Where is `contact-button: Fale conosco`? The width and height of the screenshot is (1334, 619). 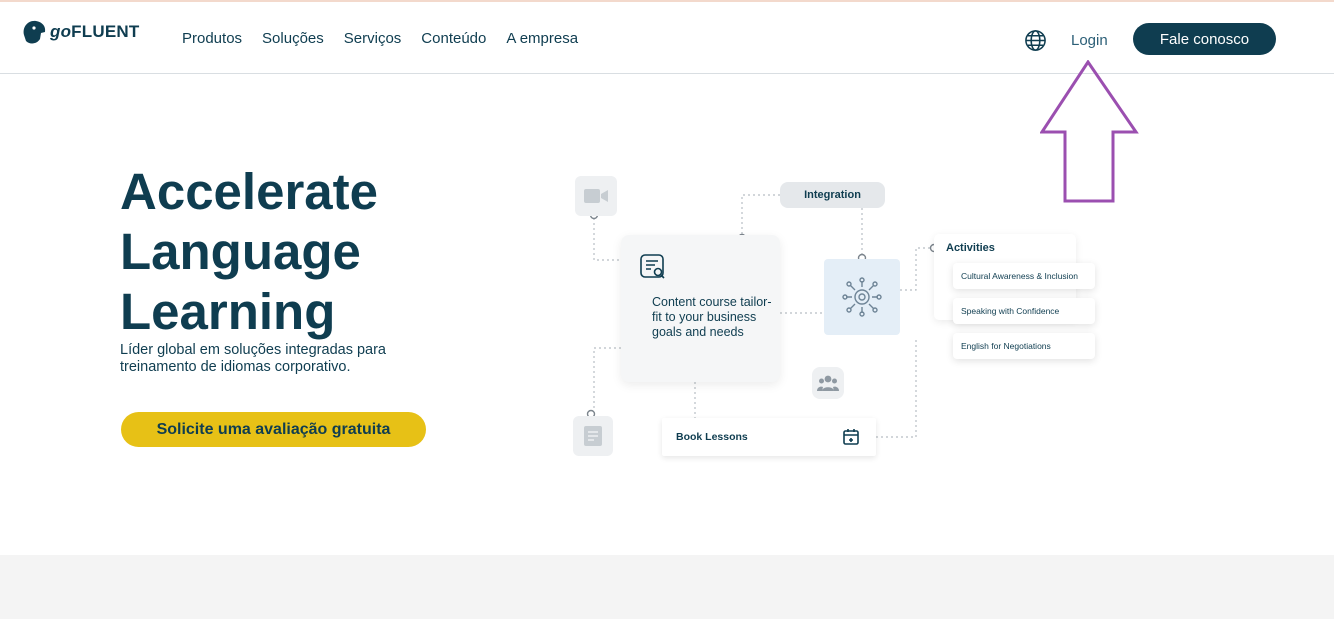
contact-button: Fale conosco is located at coordinates (1204, 39).